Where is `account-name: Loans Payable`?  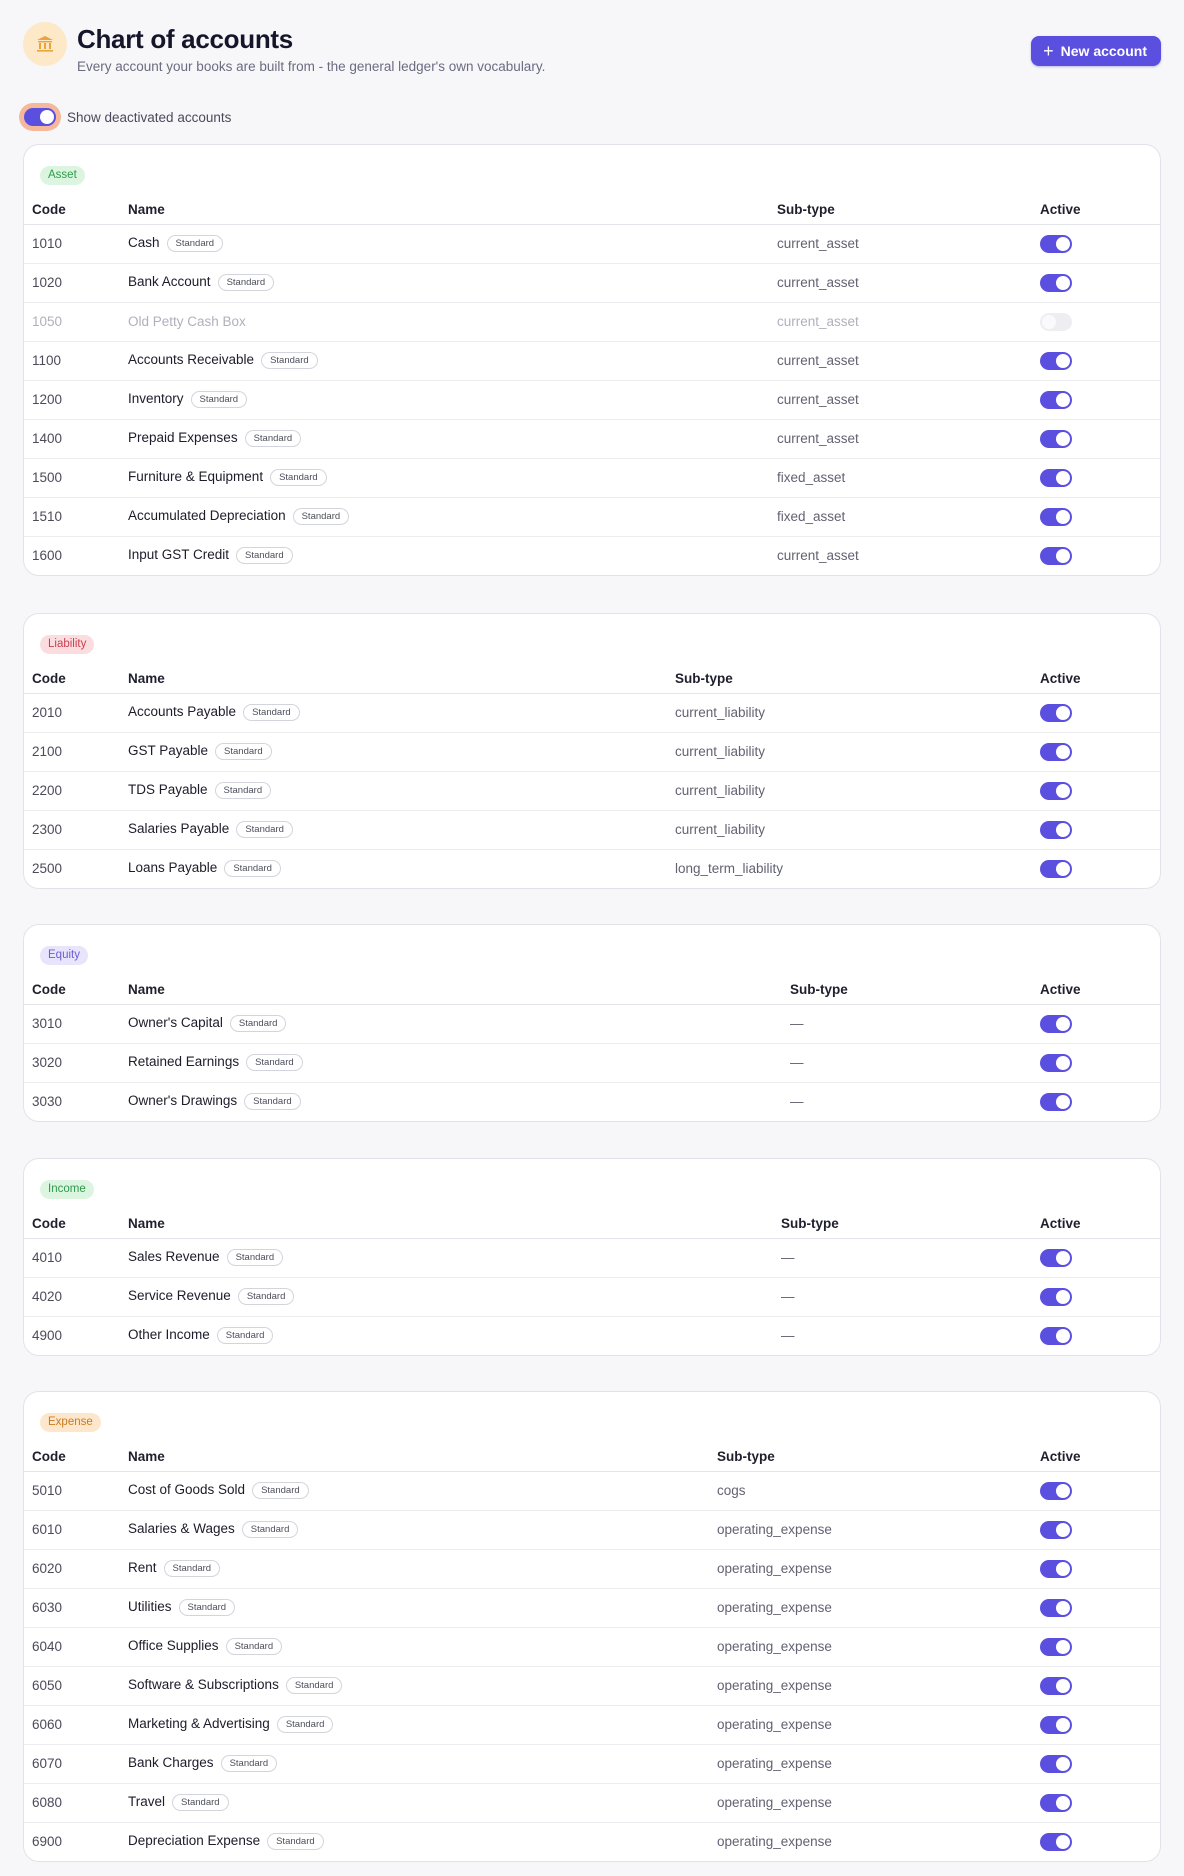
account-name: Loans Payable is located at coordinates (172, 867).